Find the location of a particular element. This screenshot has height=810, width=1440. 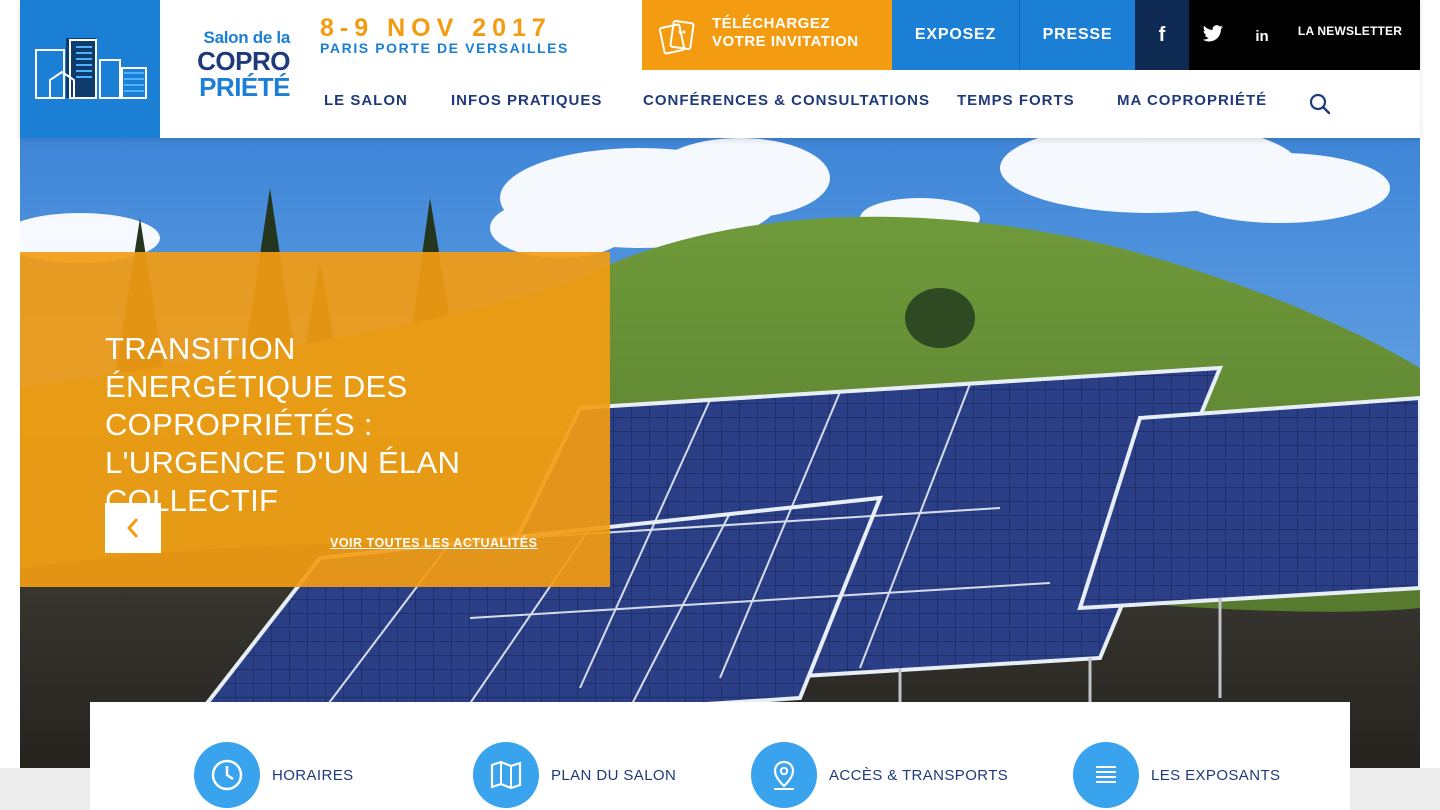

all-news-link: VOIR TOUTES LES ACTUALITÉS is located at coordinates (433, 543).